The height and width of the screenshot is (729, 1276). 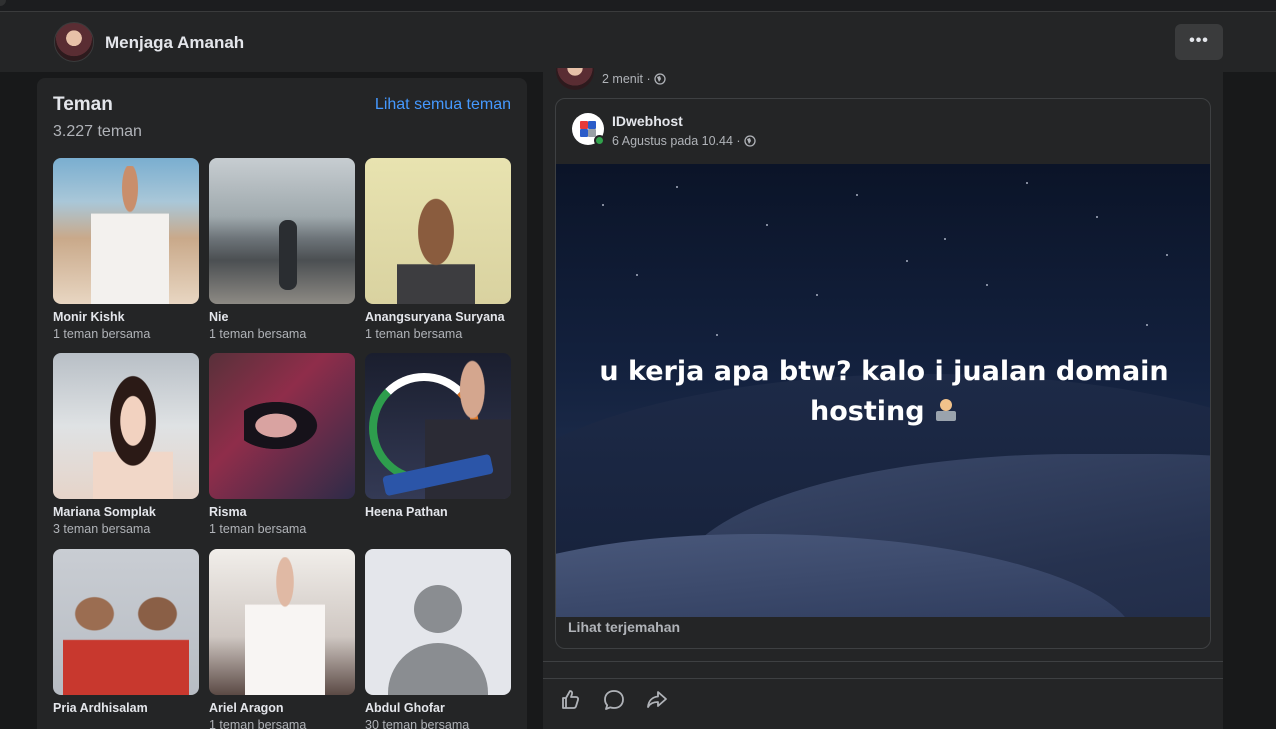 I want to click on friend-mutual: 3 teman bersama, so click(x=102, y=529).